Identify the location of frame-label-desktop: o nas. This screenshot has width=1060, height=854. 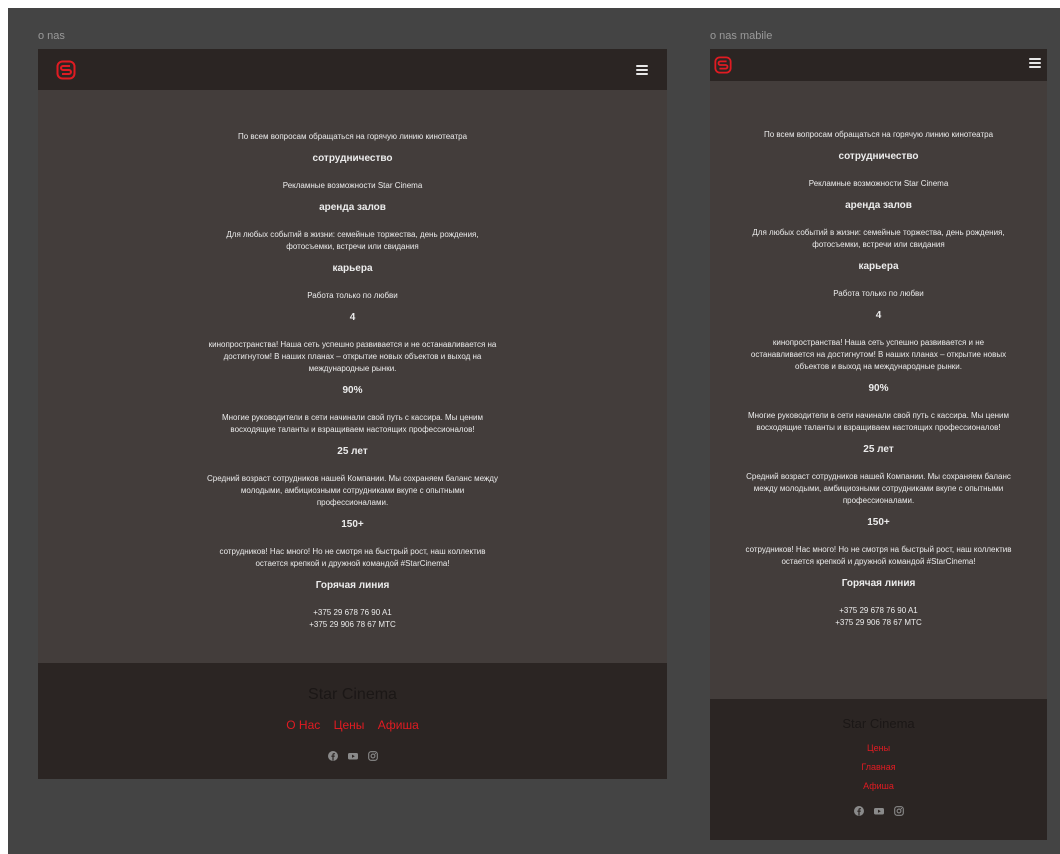
(51, 36).